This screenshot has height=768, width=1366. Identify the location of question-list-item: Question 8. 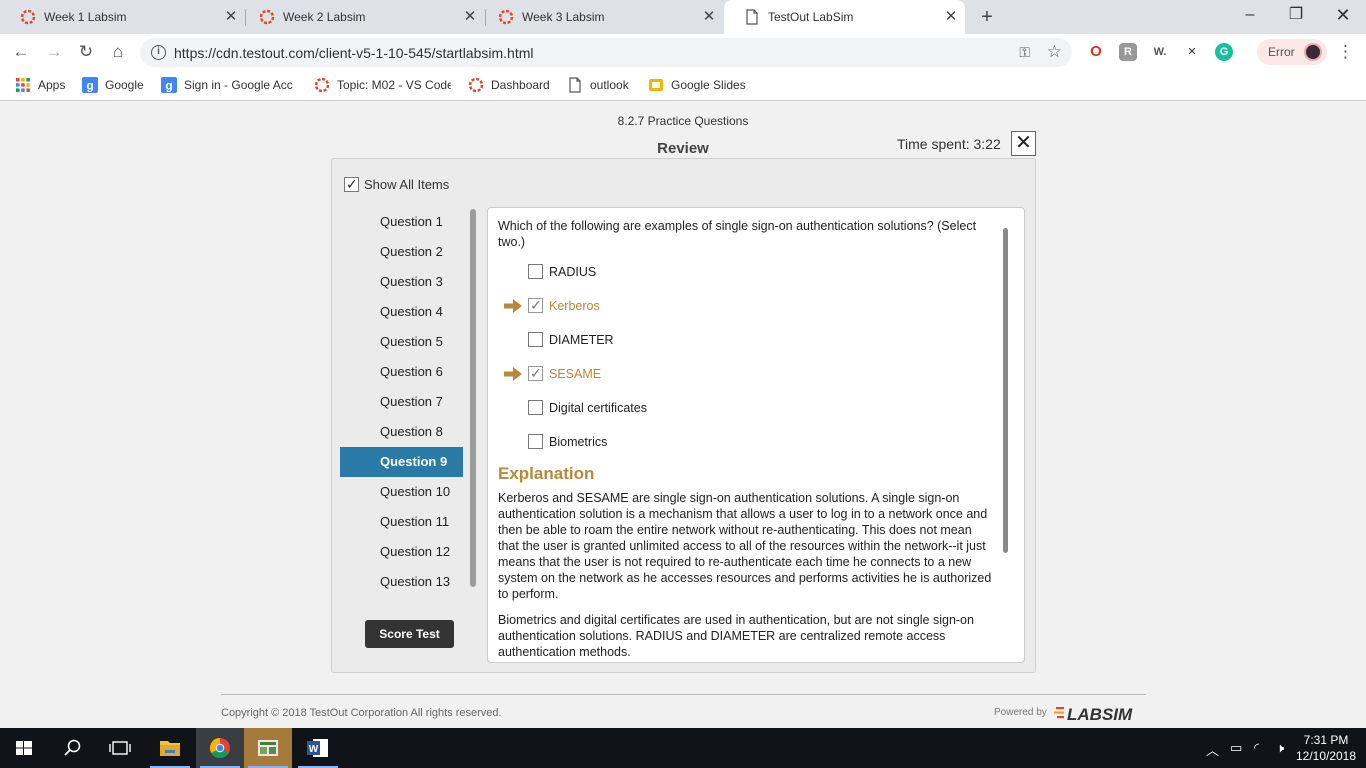
(401, 432).